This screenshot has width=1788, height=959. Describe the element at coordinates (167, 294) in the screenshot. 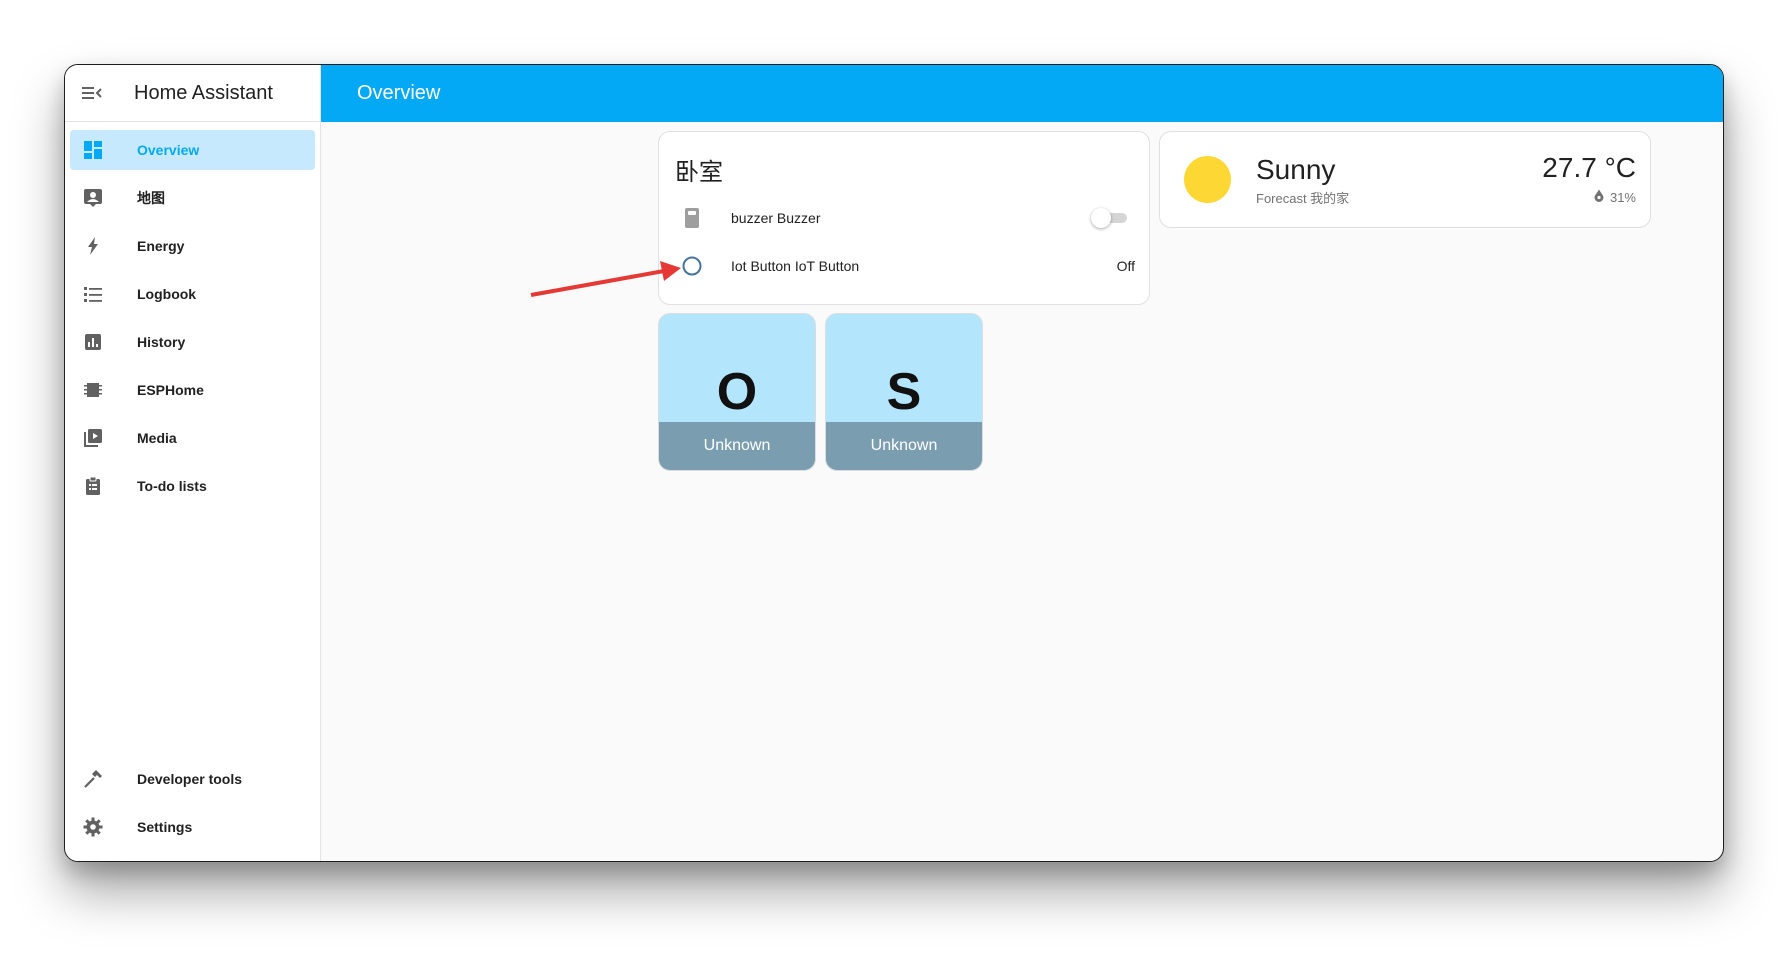

I see `sidebar-item-label: Logbook` at that location.